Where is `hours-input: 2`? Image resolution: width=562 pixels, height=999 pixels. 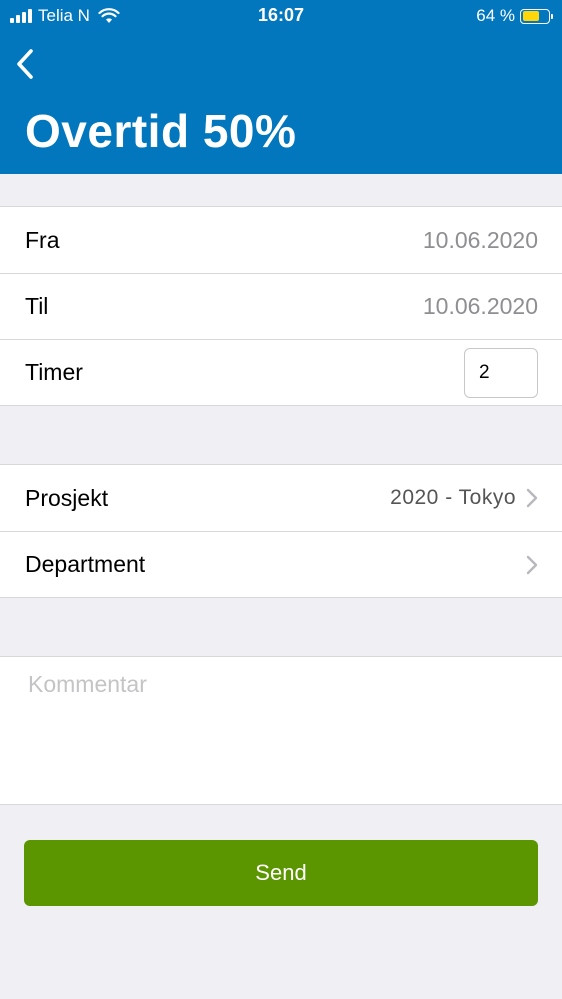
hours-input: 2 is located at coordinates (501, 372).